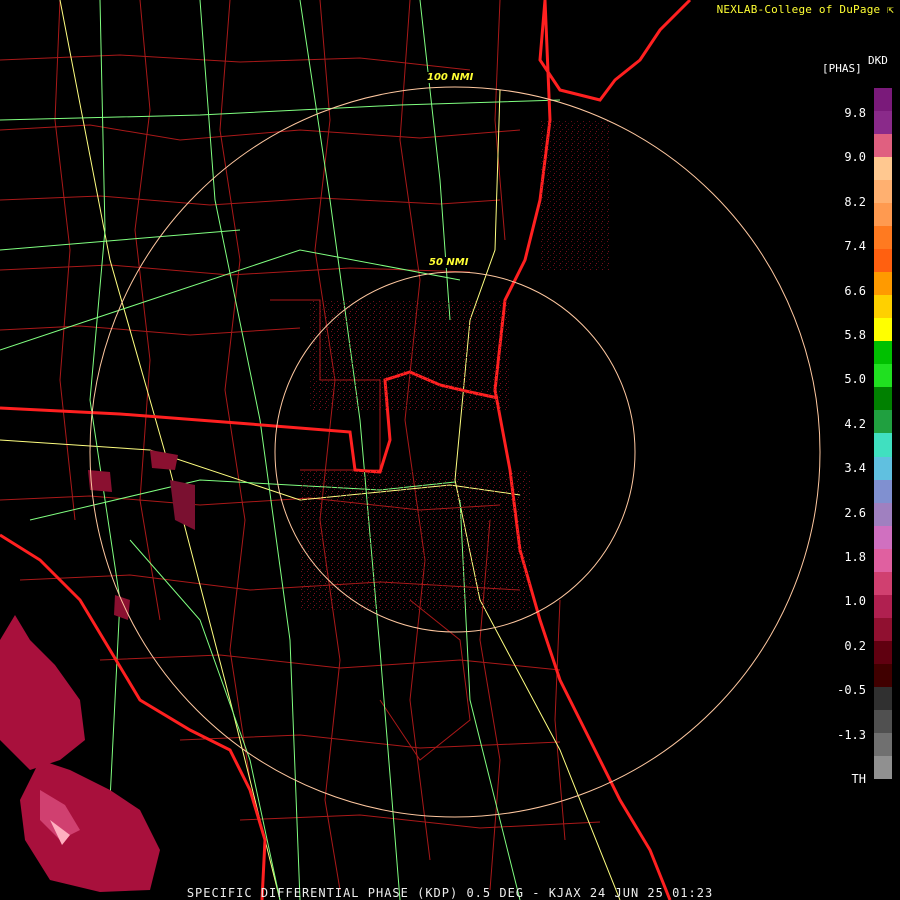 Image resolution: width=900 pixels, height=900 pixels. I want to click on coastal-marsh-echo, so click(575, 195).